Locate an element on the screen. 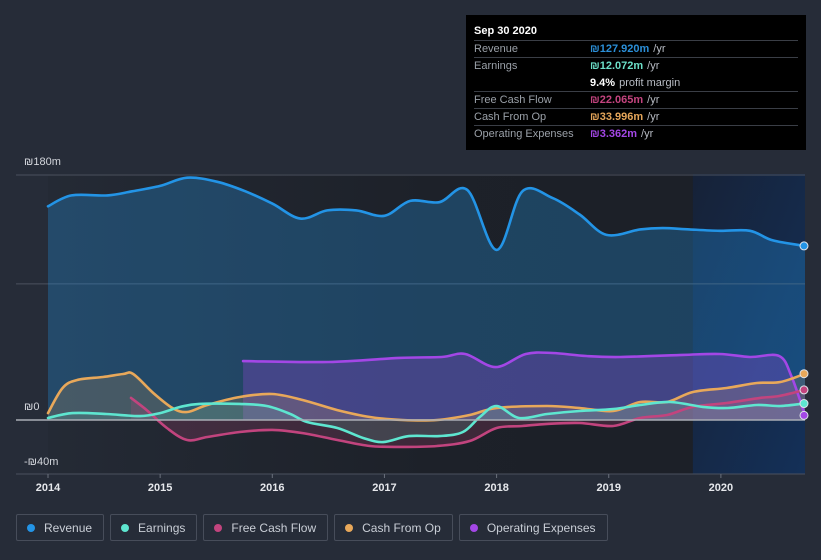  tooltip-row-earnings: Earnings ₪12.072m /yr is located at coordinates (636, 65).